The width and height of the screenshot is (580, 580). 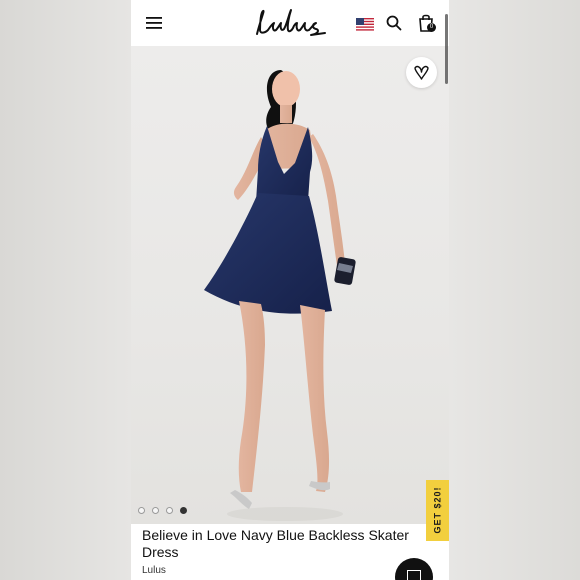 I want to click on site-header: 0, so click(x=290, y=23).